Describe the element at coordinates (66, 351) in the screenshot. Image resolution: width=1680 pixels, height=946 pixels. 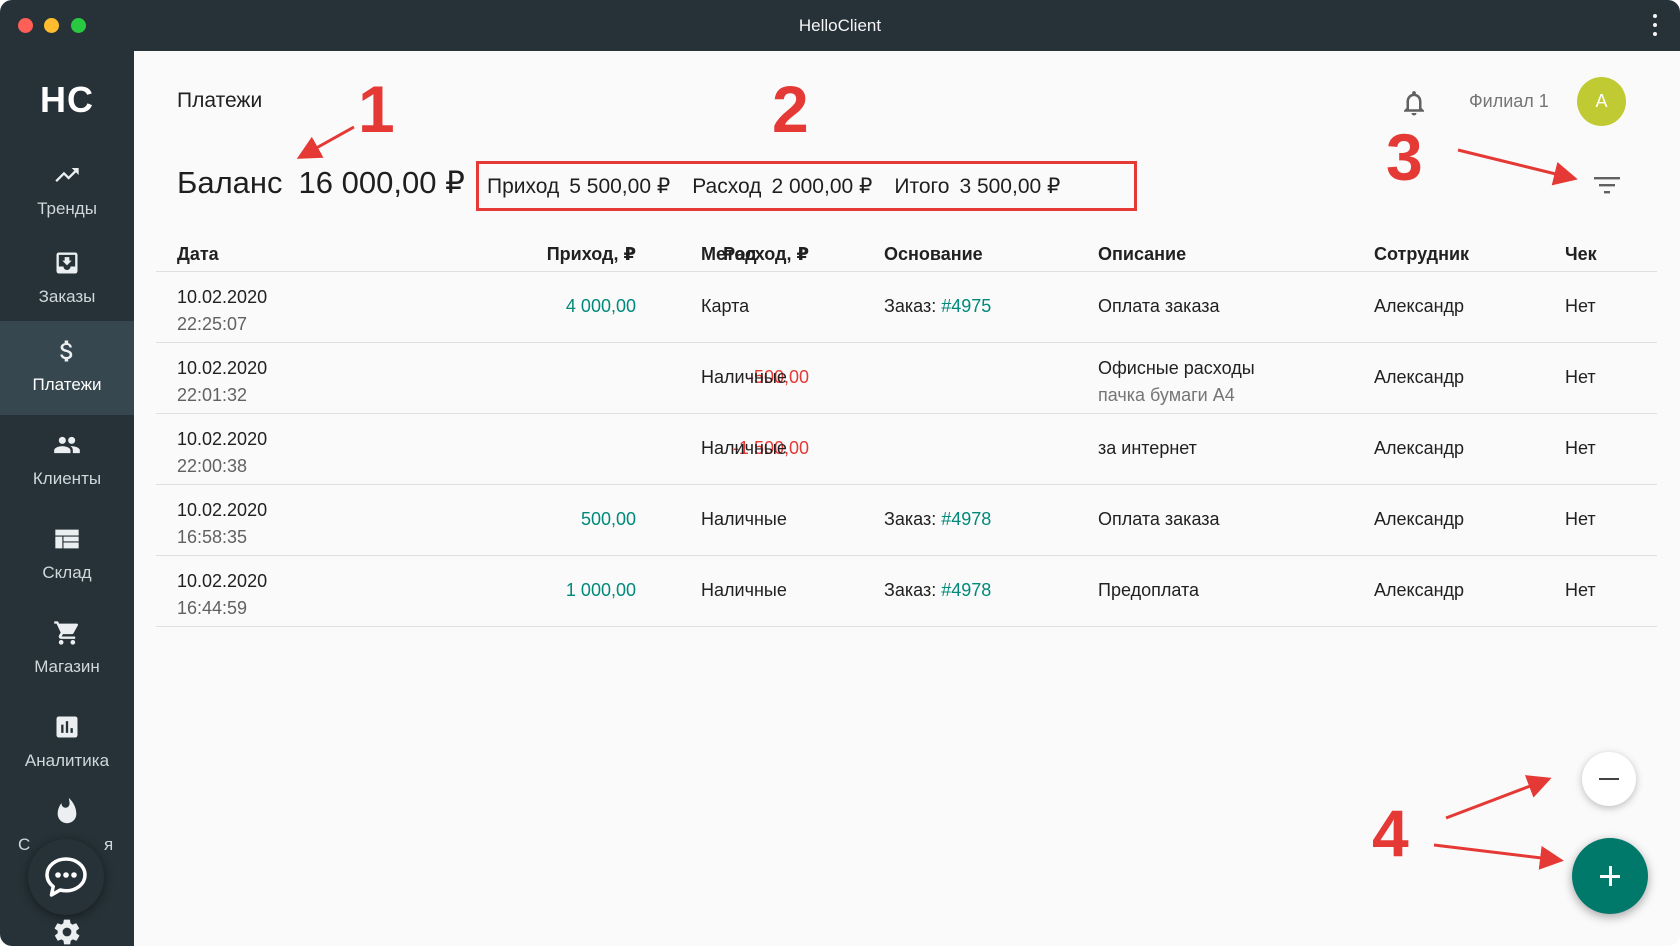
I see `dollar-icon` at that location.